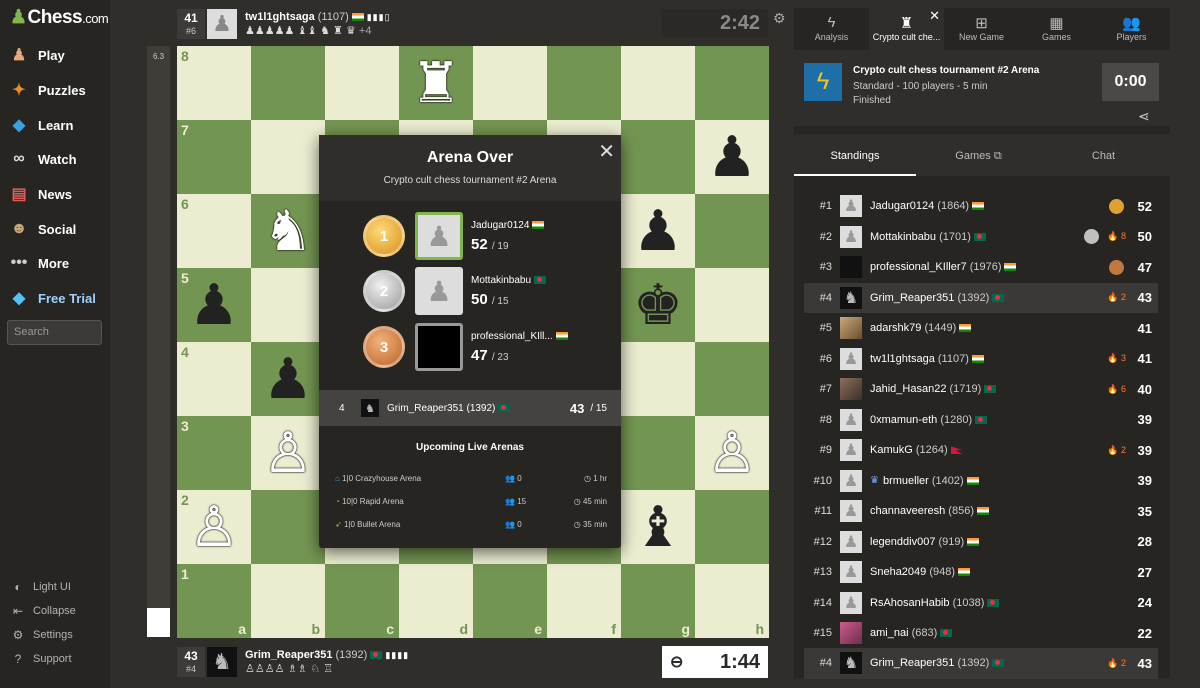 The image size is (1200, 688). I want to click on board-settings-gear-icon: ⚙, so click(779, 18).